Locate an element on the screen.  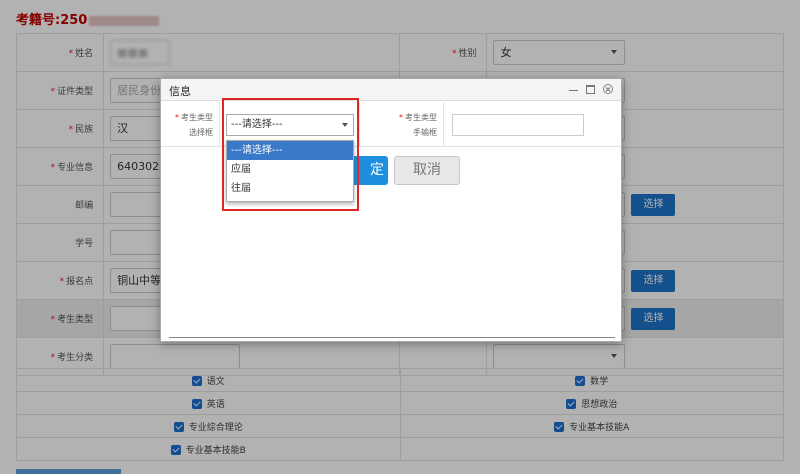
highlight-box is located at coordinates (290, 154).